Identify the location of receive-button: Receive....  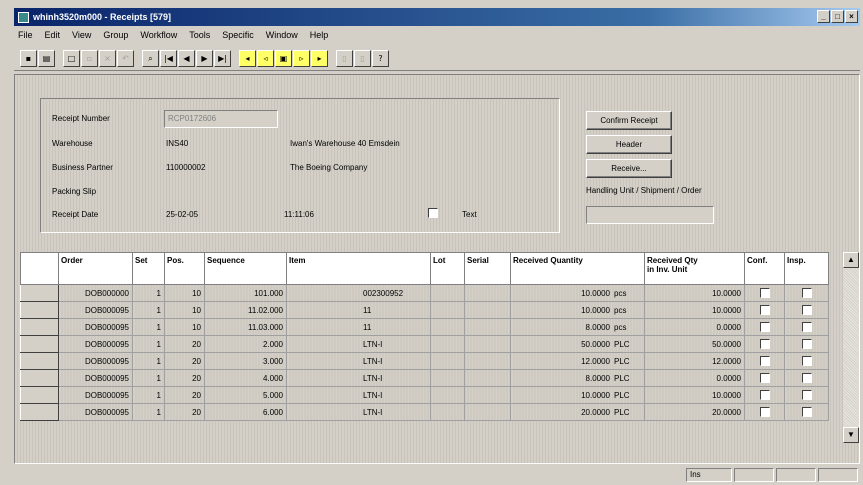
(629, 168).